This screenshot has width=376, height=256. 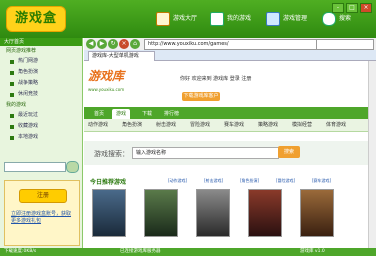 What do you see at coordinates (295, 18) in the screenshot?
I see `game-manage-label: 游戏管理` at bounding box center [295, 18].